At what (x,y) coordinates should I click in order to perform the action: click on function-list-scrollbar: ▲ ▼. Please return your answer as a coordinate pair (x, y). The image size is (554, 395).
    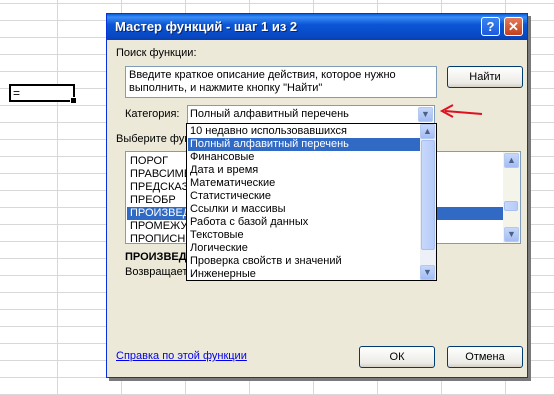
    Looking at the image, I should click on (511, 197).